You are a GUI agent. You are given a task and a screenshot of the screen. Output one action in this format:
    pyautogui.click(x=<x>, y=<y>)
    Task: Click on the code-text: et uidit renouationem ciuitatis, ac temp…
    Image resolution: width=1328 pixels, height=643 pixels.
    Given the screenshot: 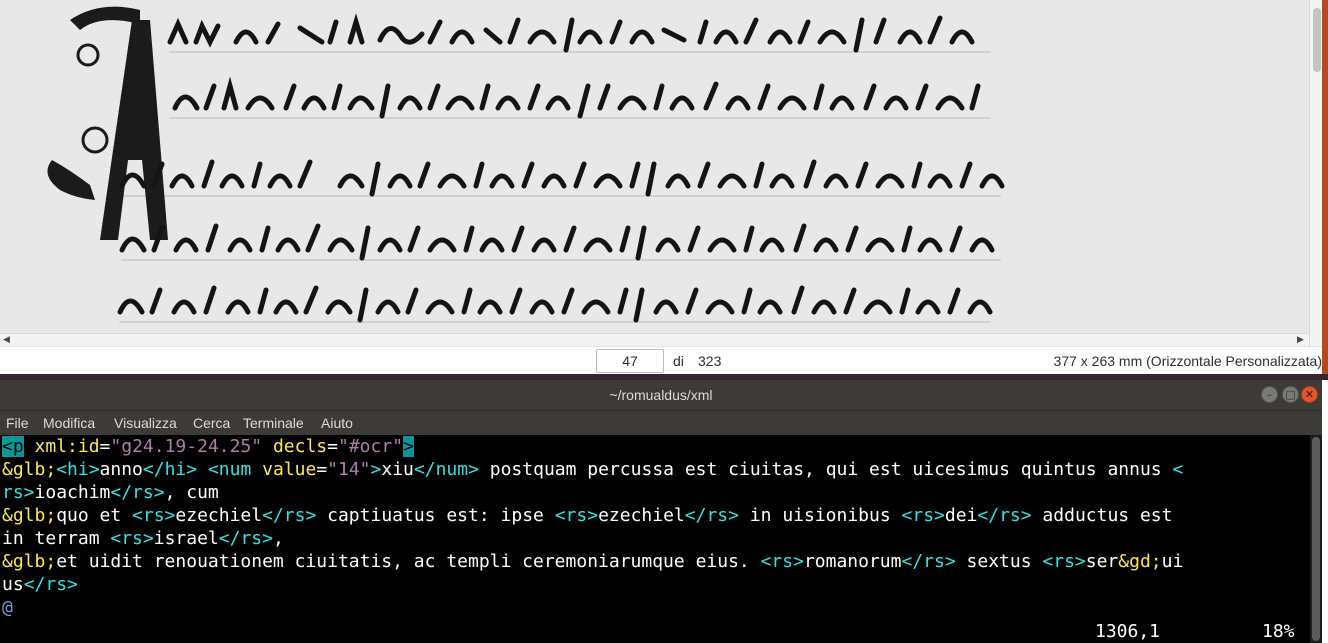 What is the action you would take?
    pyautogui.click(x=408, y=561)
    